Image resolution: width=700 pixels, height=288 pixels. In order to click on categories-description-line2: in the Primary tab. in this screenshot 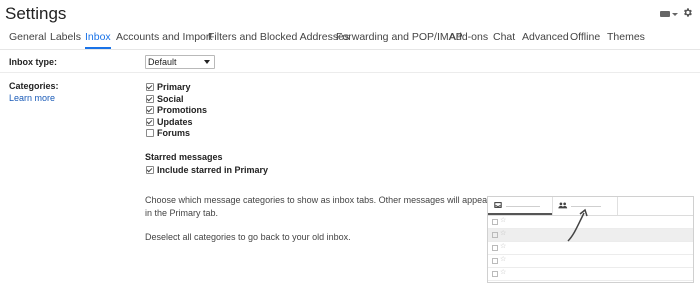, I will do `click(182, 213)`.